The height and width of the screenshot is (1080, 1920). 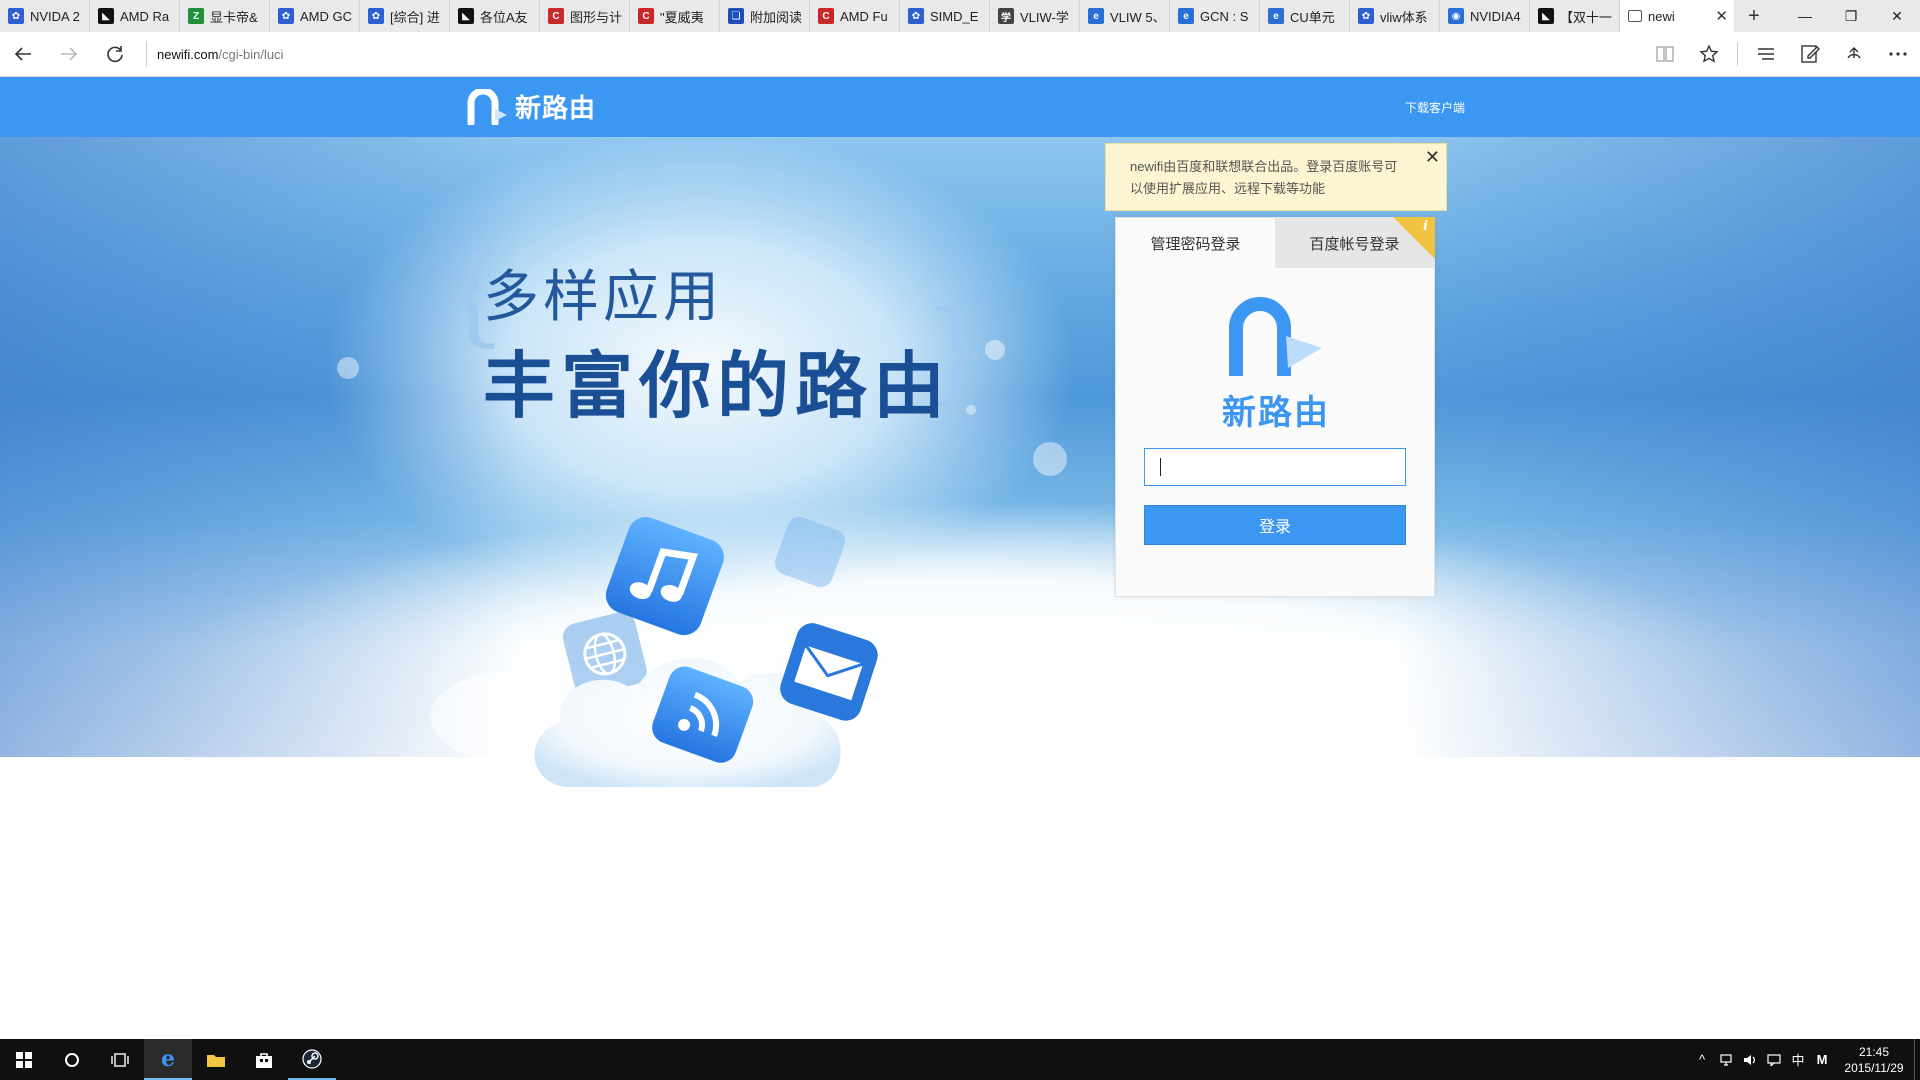 I want to click on tab-title: 各位A友, so click(x=504, y=17).